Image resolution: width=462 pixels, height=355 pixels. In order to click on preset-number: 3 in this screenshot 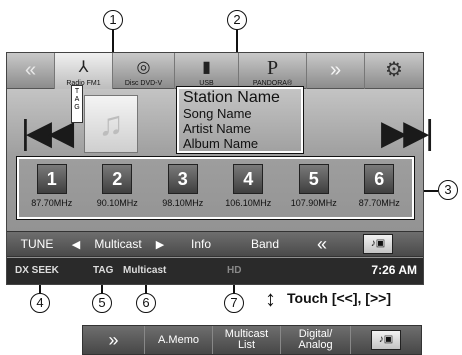, I will do `click(182, 179)`.